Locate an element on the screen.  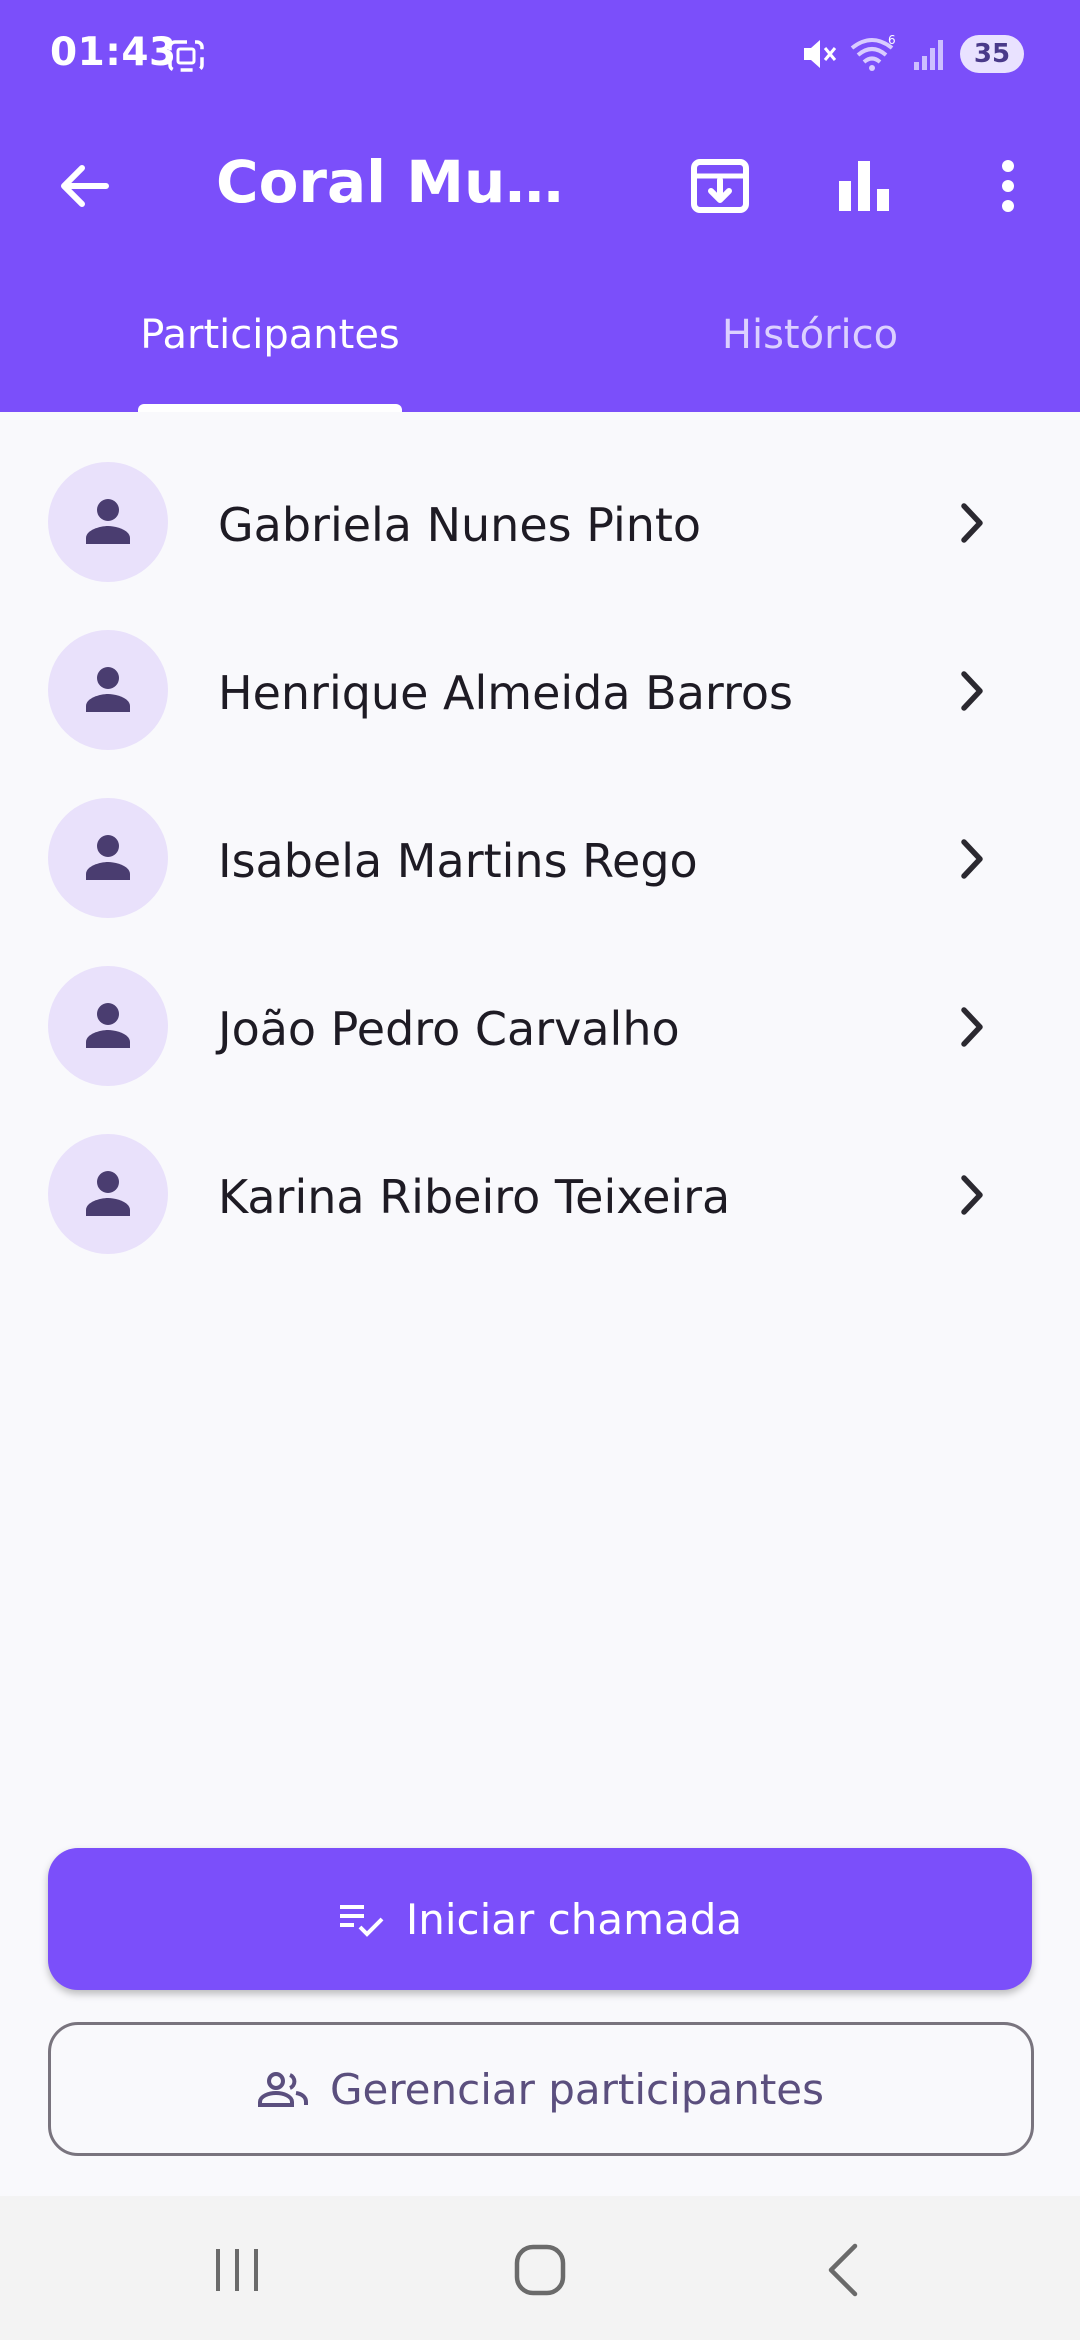
tab-historico: Histórico is located at coordinates (810, 335).